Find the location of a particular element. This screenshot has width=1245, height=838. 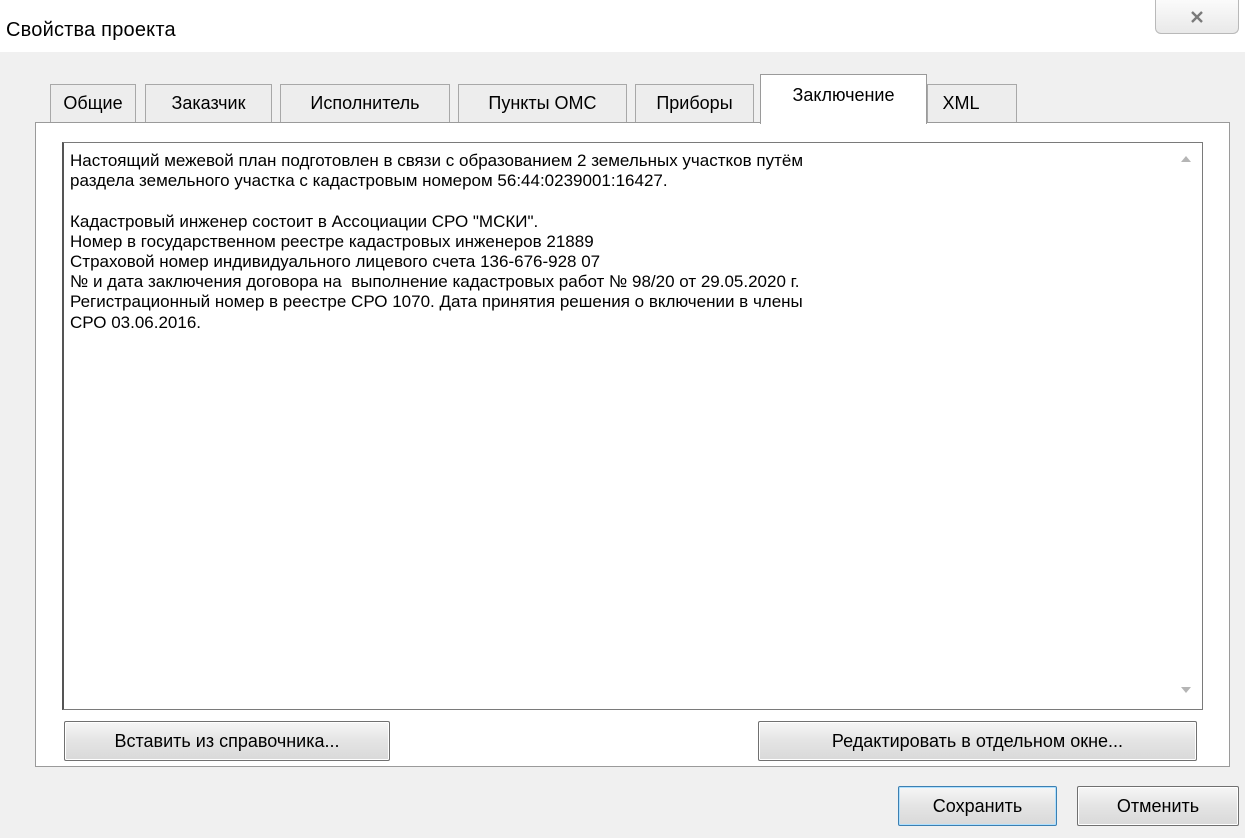

close-button is located at coordinates (1197, 17).